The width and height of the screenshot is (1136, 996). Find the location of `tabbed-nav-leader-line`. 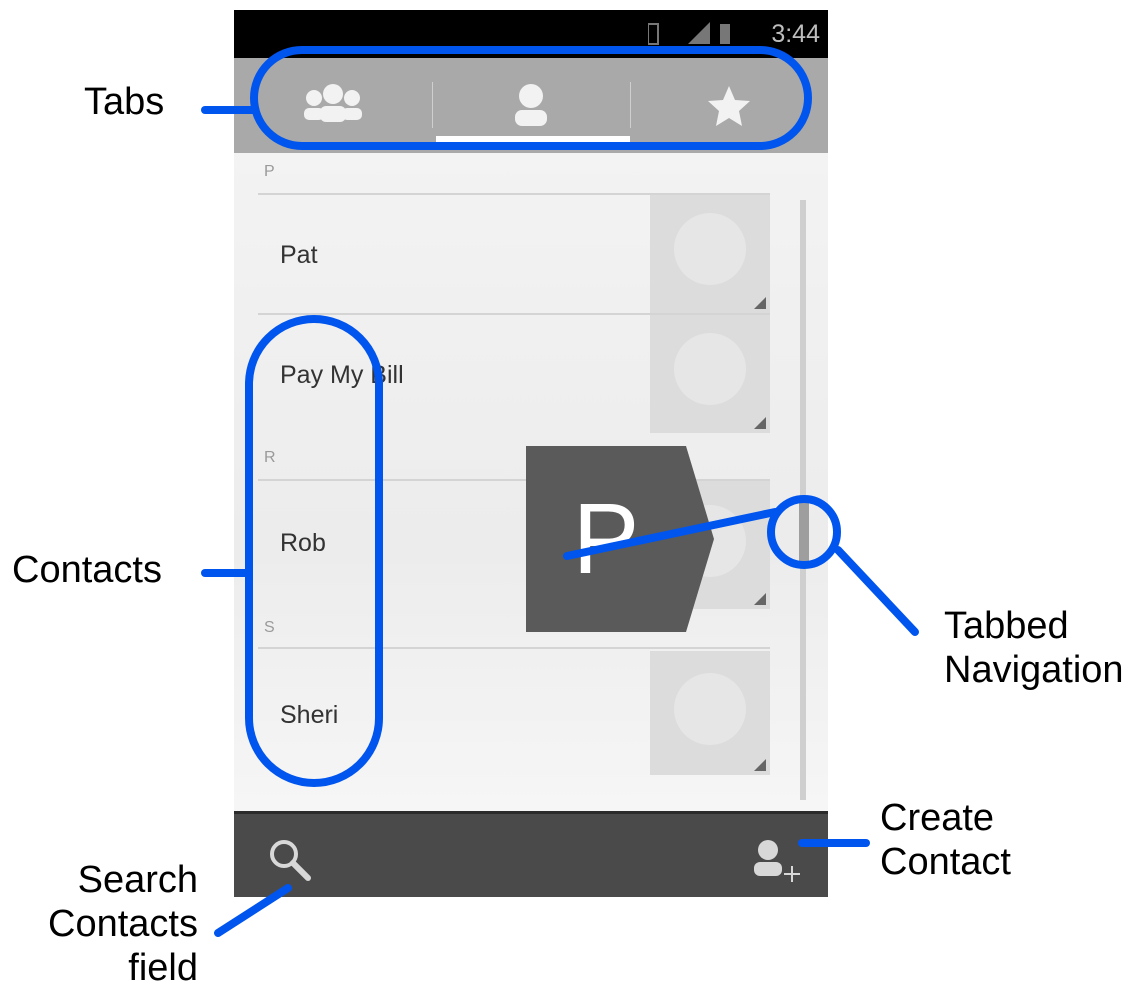

tabbed-nav-leader-line is located at coordinates (876, 591).